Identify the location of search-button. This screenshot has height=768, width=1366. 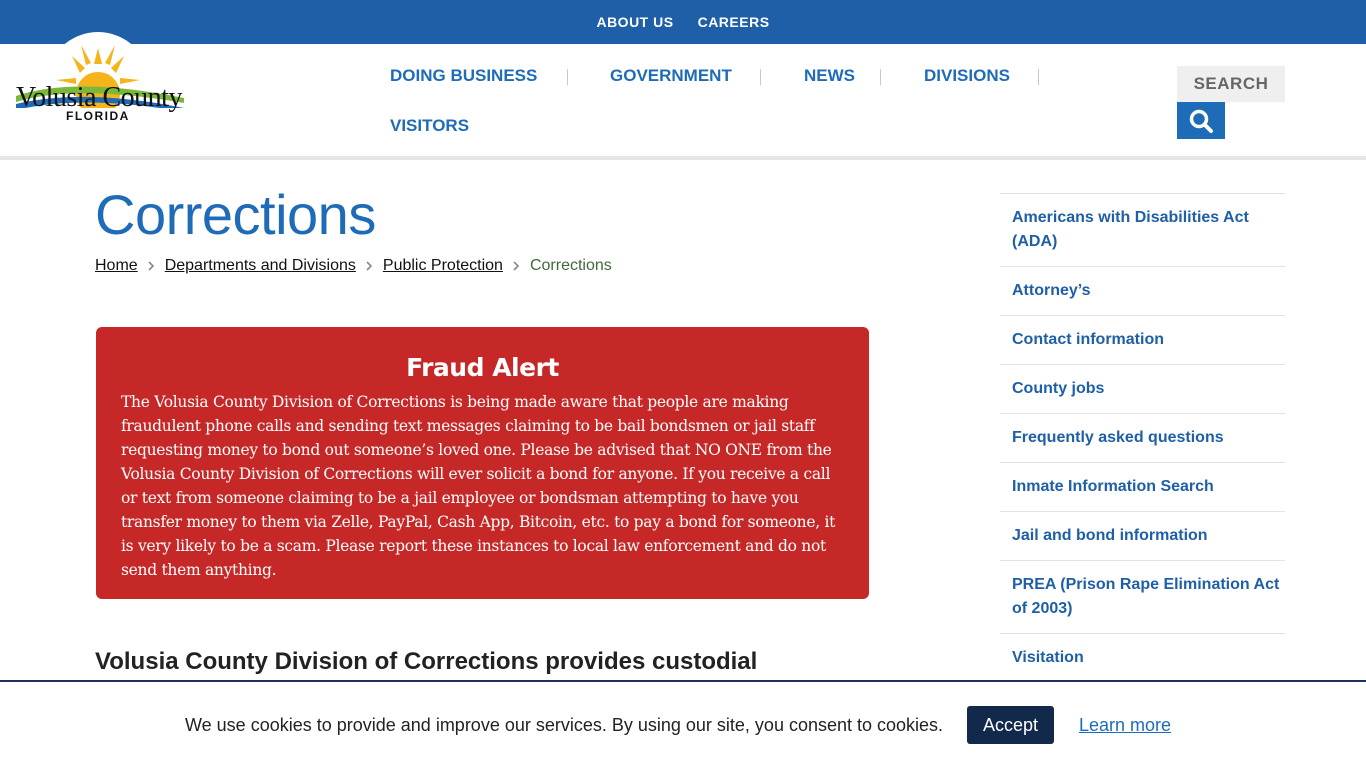
(1201, 120).